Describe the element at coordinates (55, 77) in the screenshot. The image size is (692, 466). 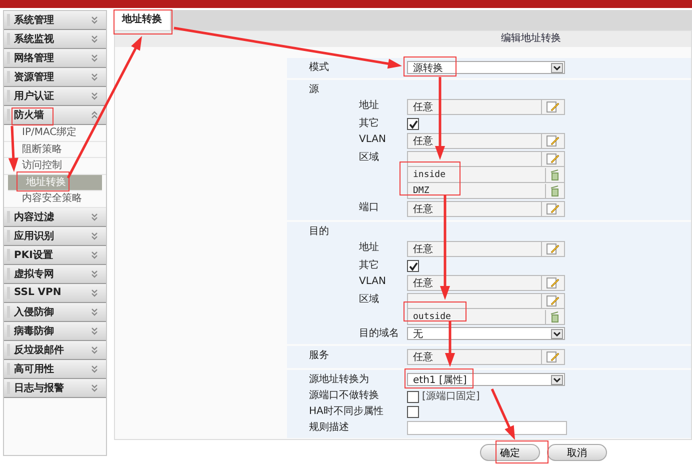
I see `sidebar-item: 资源管理` at that location.